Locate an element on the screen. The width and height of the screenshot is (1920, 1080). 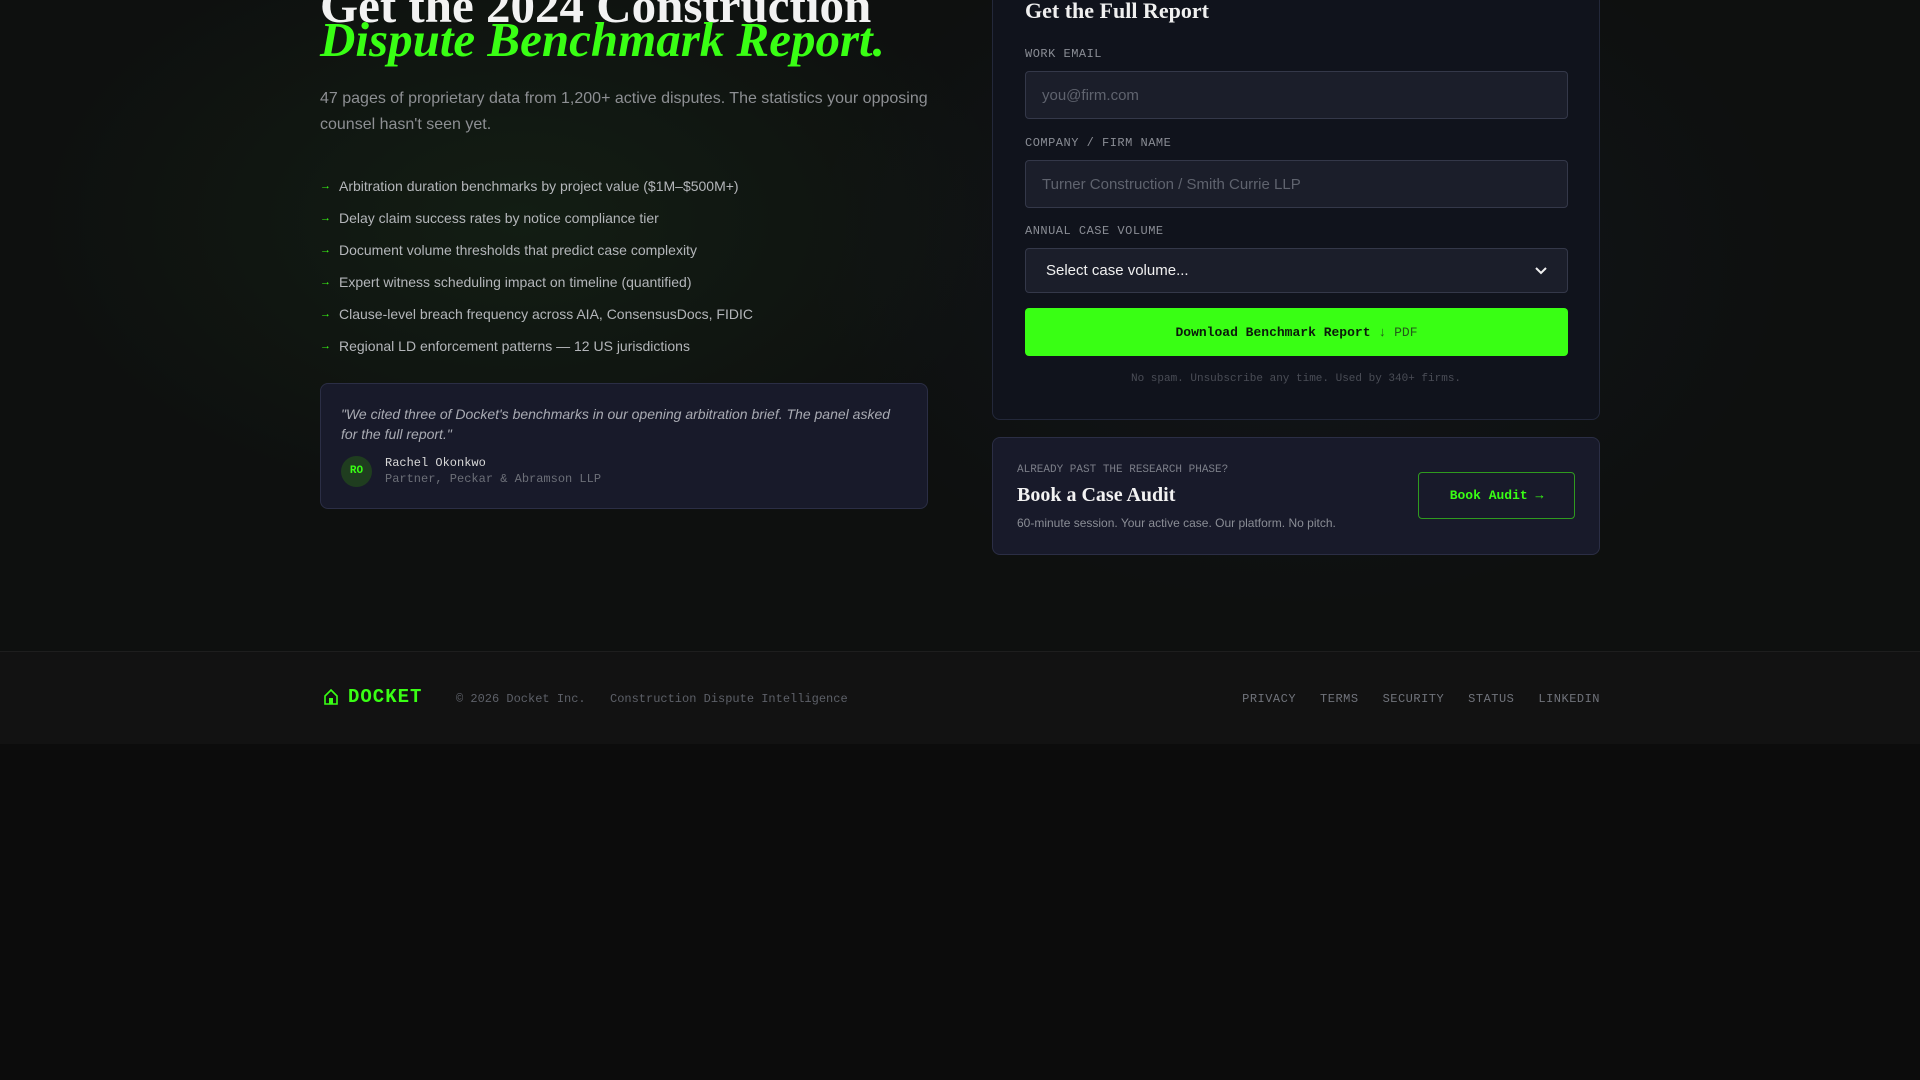
company-field is located at coordinates (1296, 184).